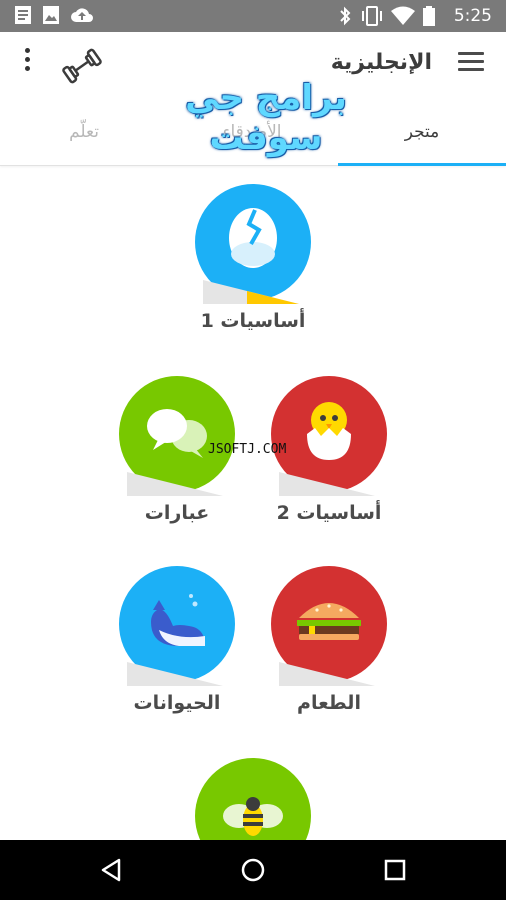  Describe the element at coordinates (329, 703) in the screenshot. I see `skill-label: الطعام` at that location.